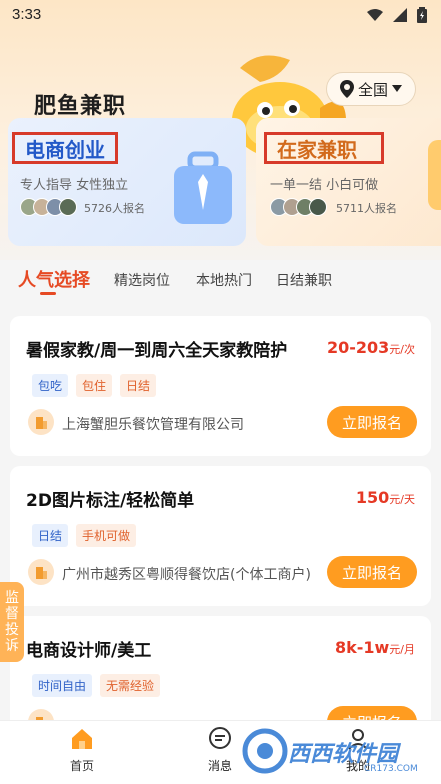 The width and height of the screenshot is (441, 784). Describe the element at coordinates (374, 647) in the screenshot. I see `job-salary: 8k-1w元/月` at that location.